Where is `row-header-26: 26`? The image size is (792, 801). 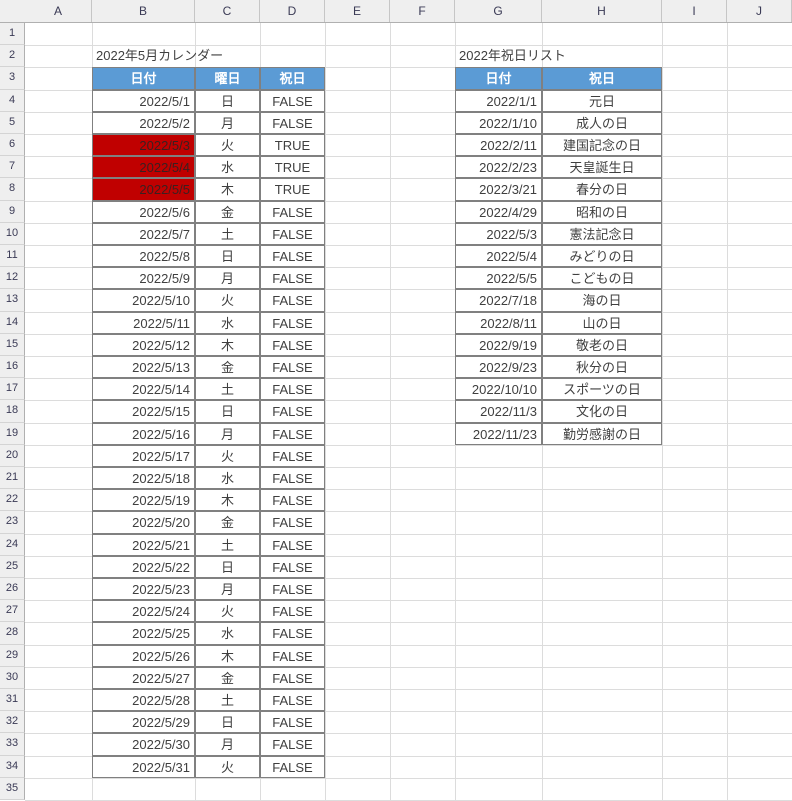 row-header-26: 26 is located at coordinates (12, 589).